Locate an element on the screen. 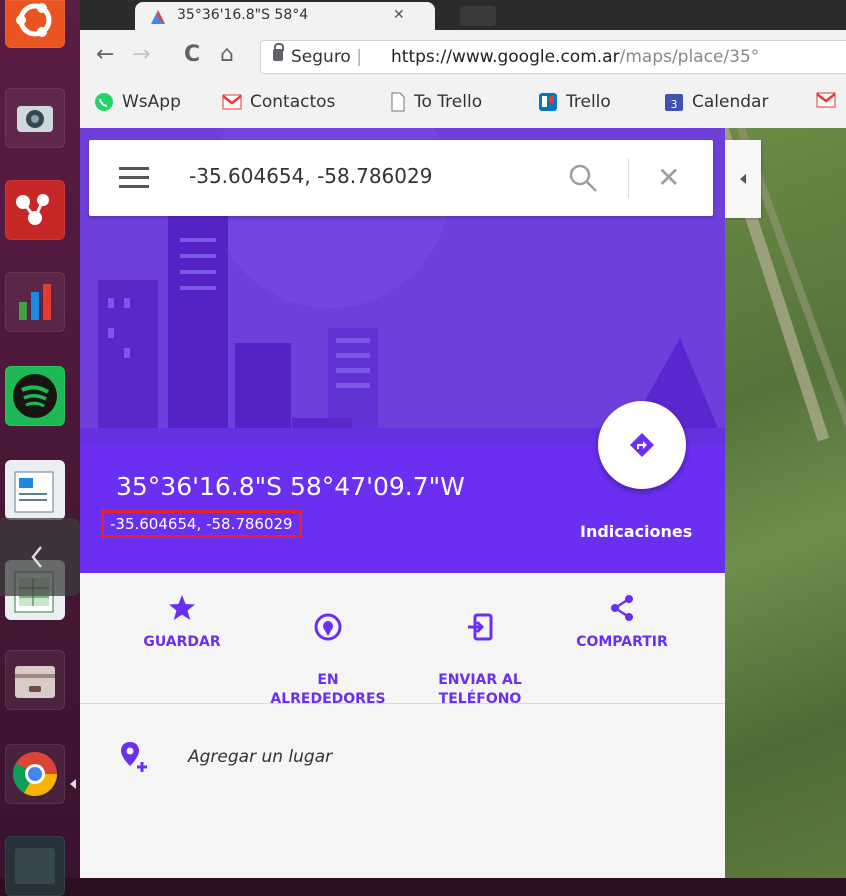  maps-favicon-icon is located at coordinates (158, 17).